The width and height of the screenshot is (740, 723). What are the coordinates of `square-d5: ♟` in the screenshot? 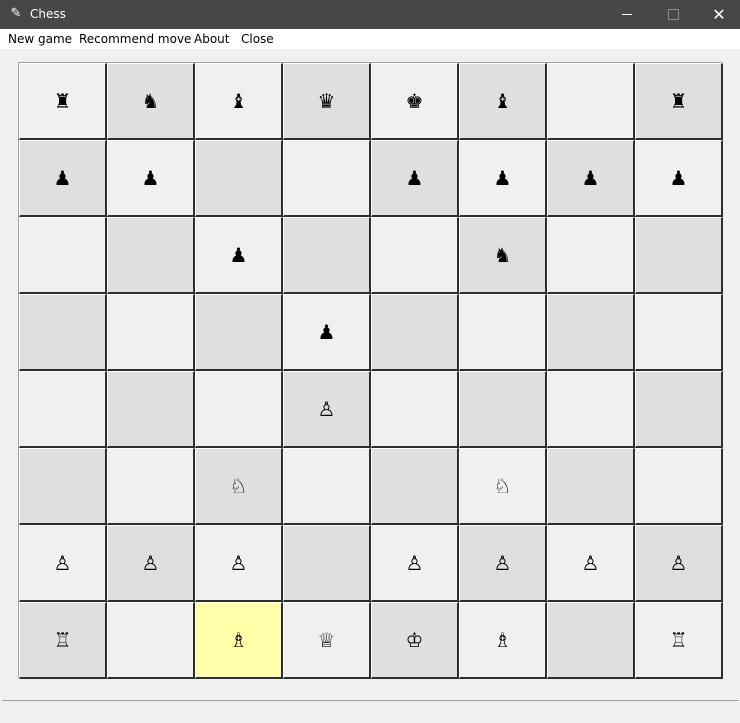 It's located at (327, 332).